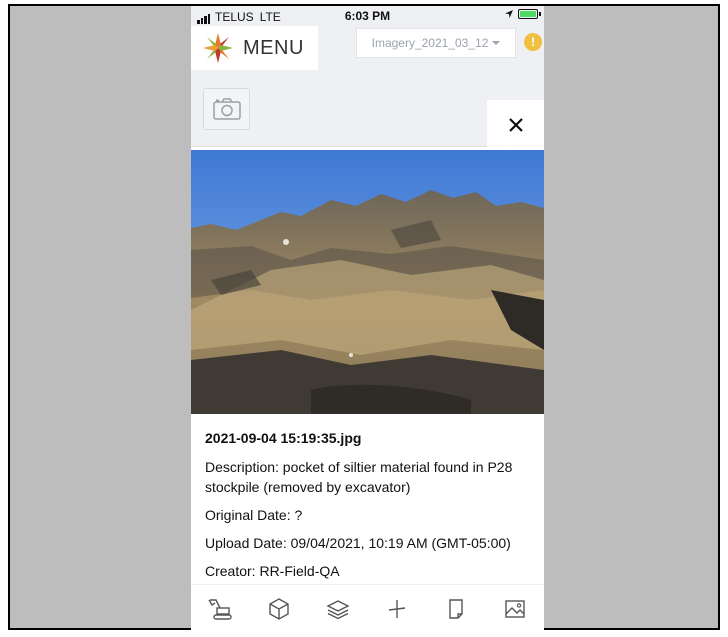  What do you see at coordinates (272, 571) in the screenshot?
I see `photo-creator: Creator: RR-Field-QA` at bounding box center [272, 571].